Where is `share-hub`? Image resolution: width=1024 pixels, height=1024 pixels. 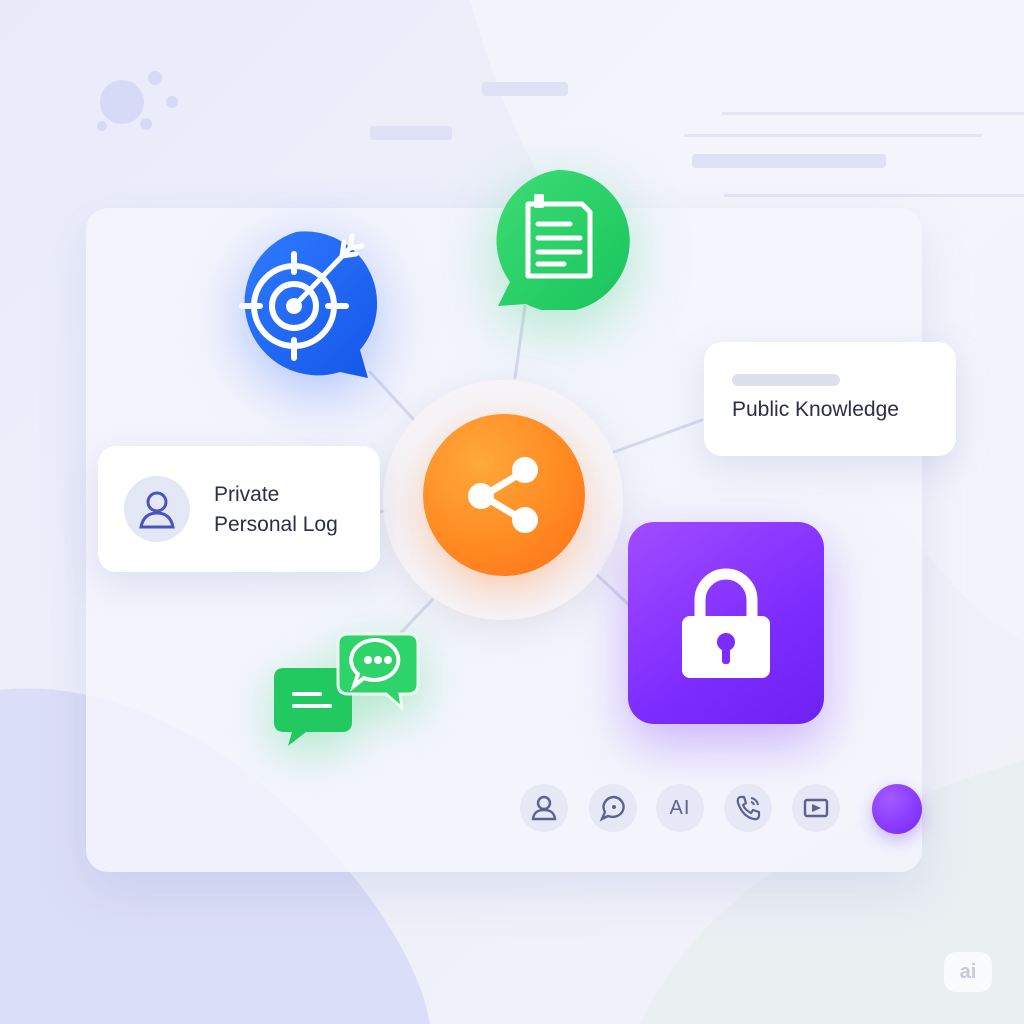
share-hub is located at coordinates (504, 495).